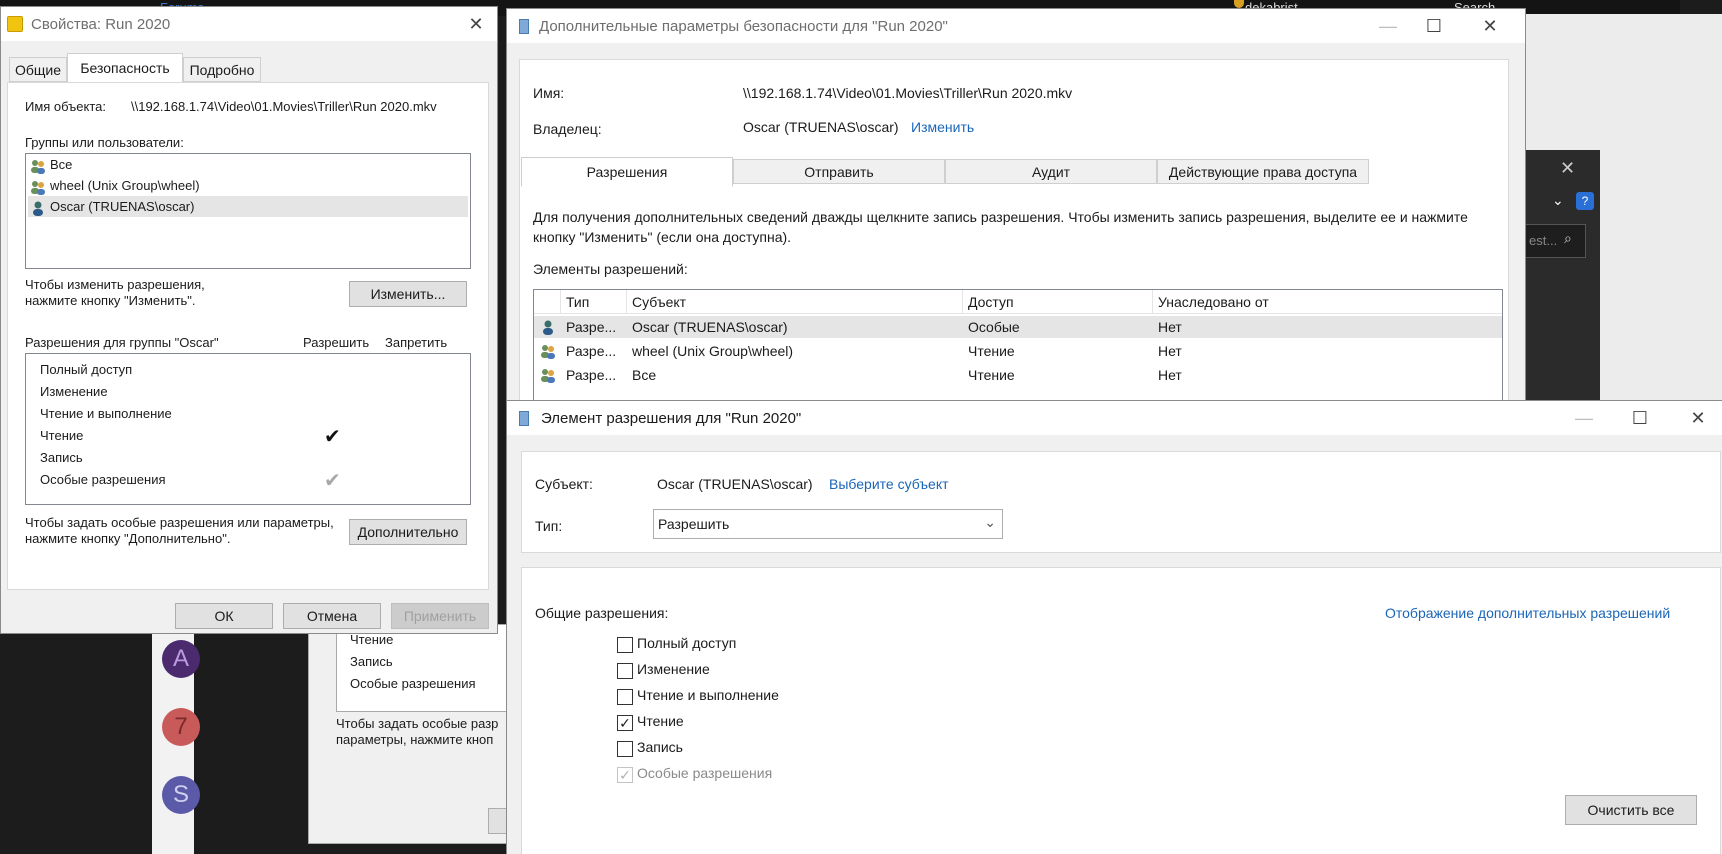 The height and width of the screenshot is (854, 1722). I want to click on perm-item: Запись, so click(61, 457).